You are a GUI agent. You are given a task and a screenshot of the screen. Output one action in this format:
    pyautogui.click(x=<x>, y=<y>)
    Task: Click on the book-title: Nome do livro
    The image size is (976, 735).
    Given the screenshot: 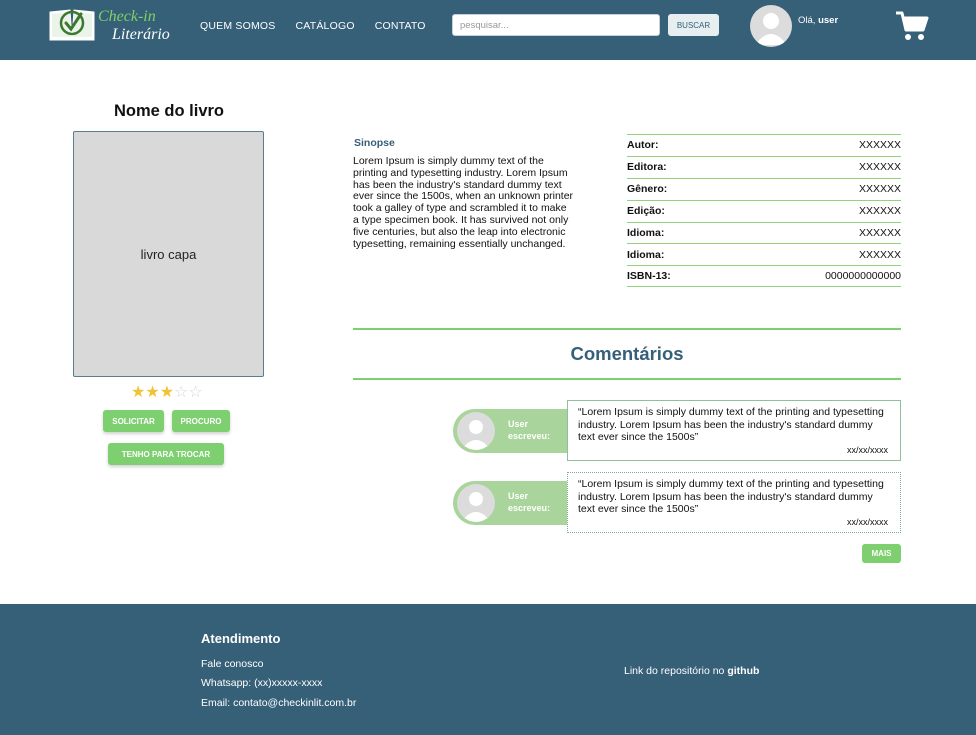 What is the action you would take?
    pyautogui.click(x=168, y=111)
    